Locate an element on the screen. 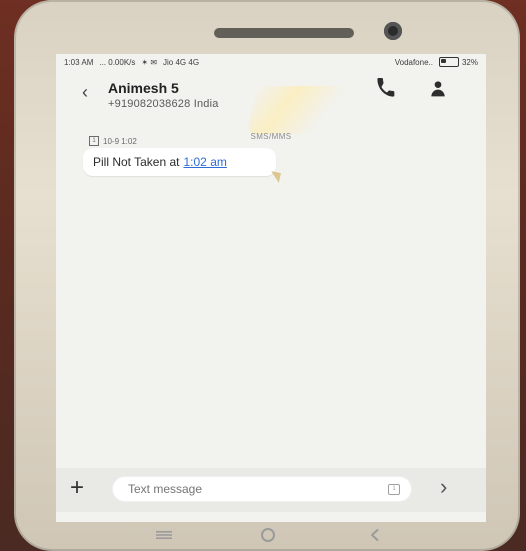 This screenshot has width=526, height=551. message-timestamp: 1 10-9 1:02 is located at coordinates (113, 141).